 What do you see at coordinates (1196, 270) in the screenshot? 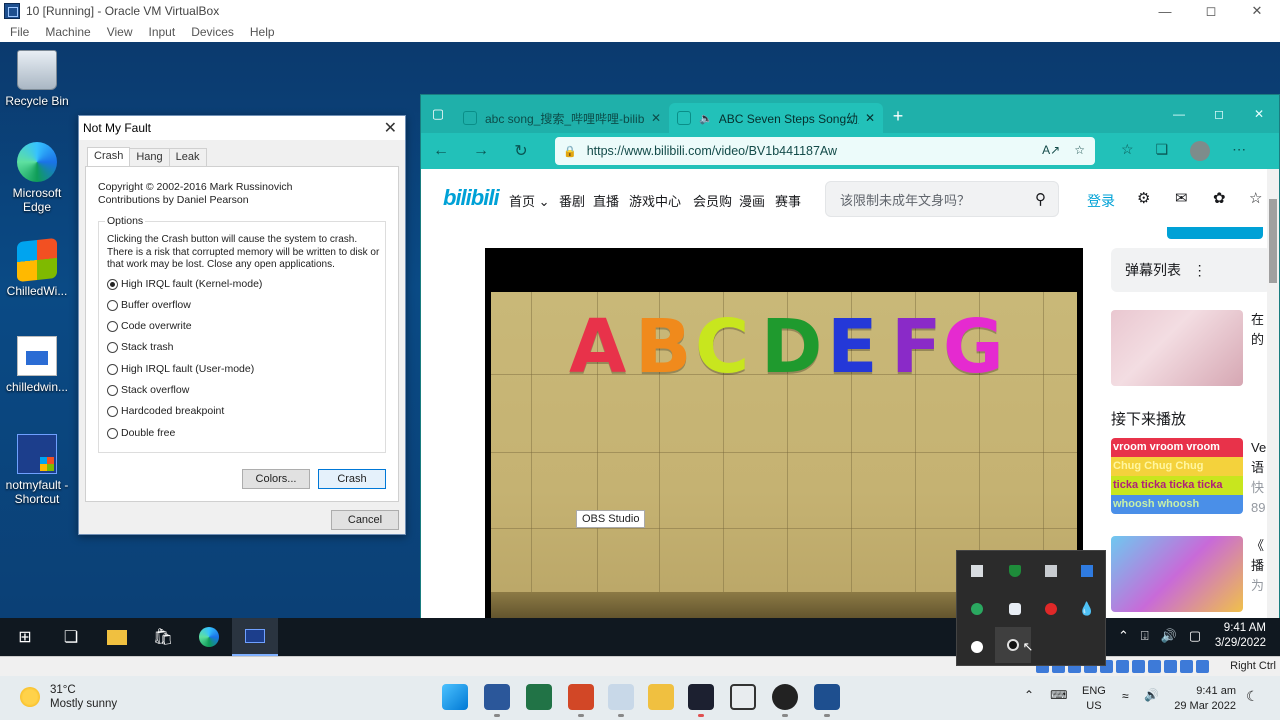
I see `danmaku-more-icon: ⋮` at bounding box center [1196, 270].